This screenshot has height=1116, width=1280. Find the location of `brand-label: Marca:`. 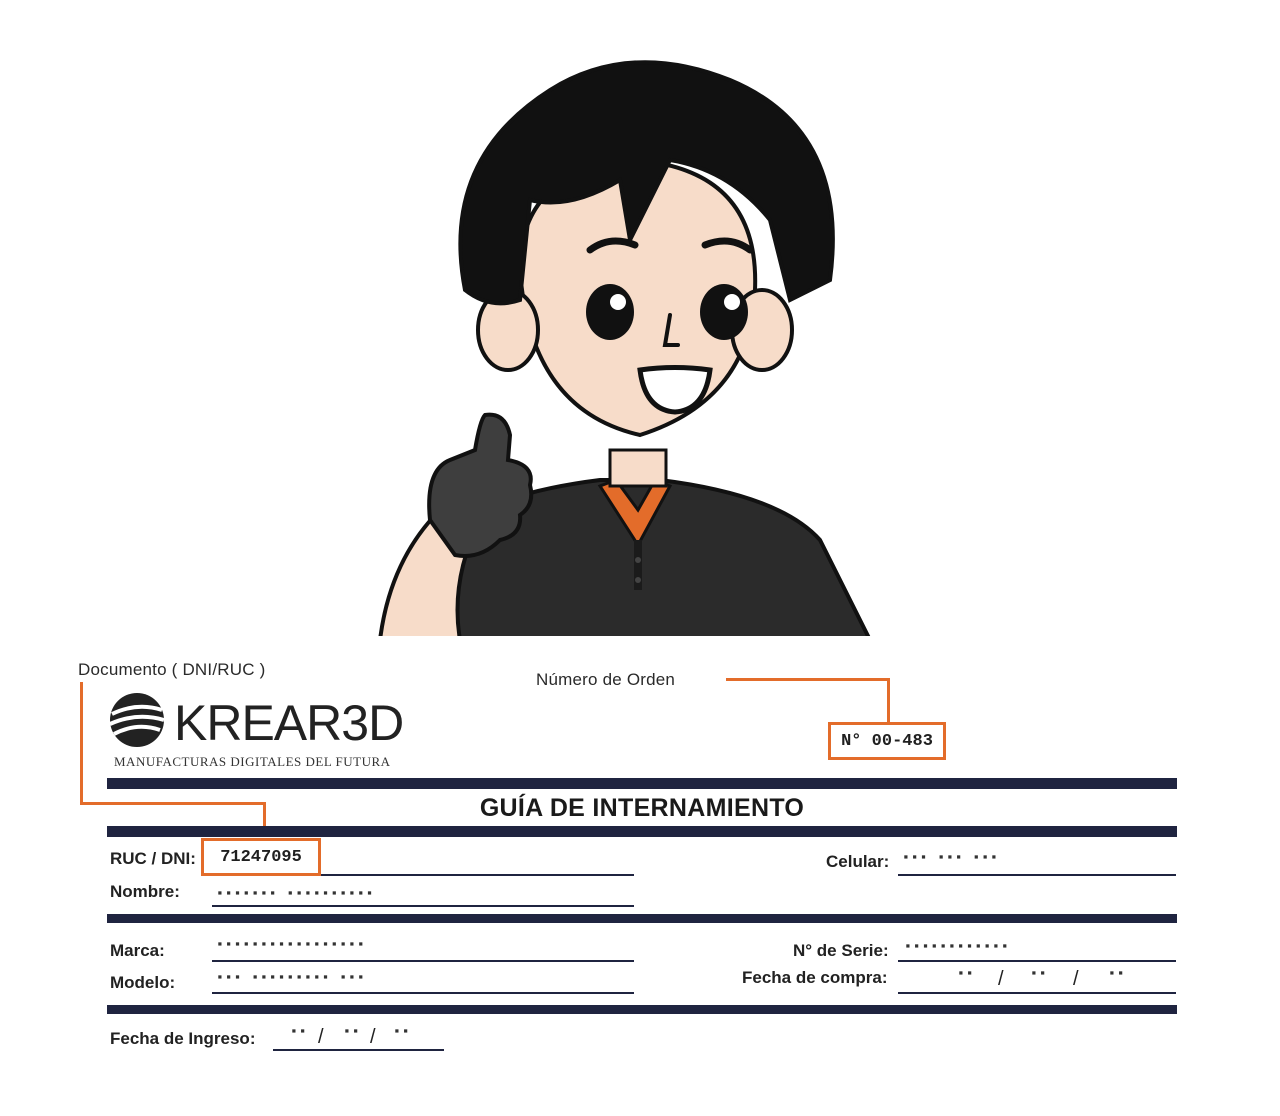

brand-label: Marca: is located at coordinates (137, 950).